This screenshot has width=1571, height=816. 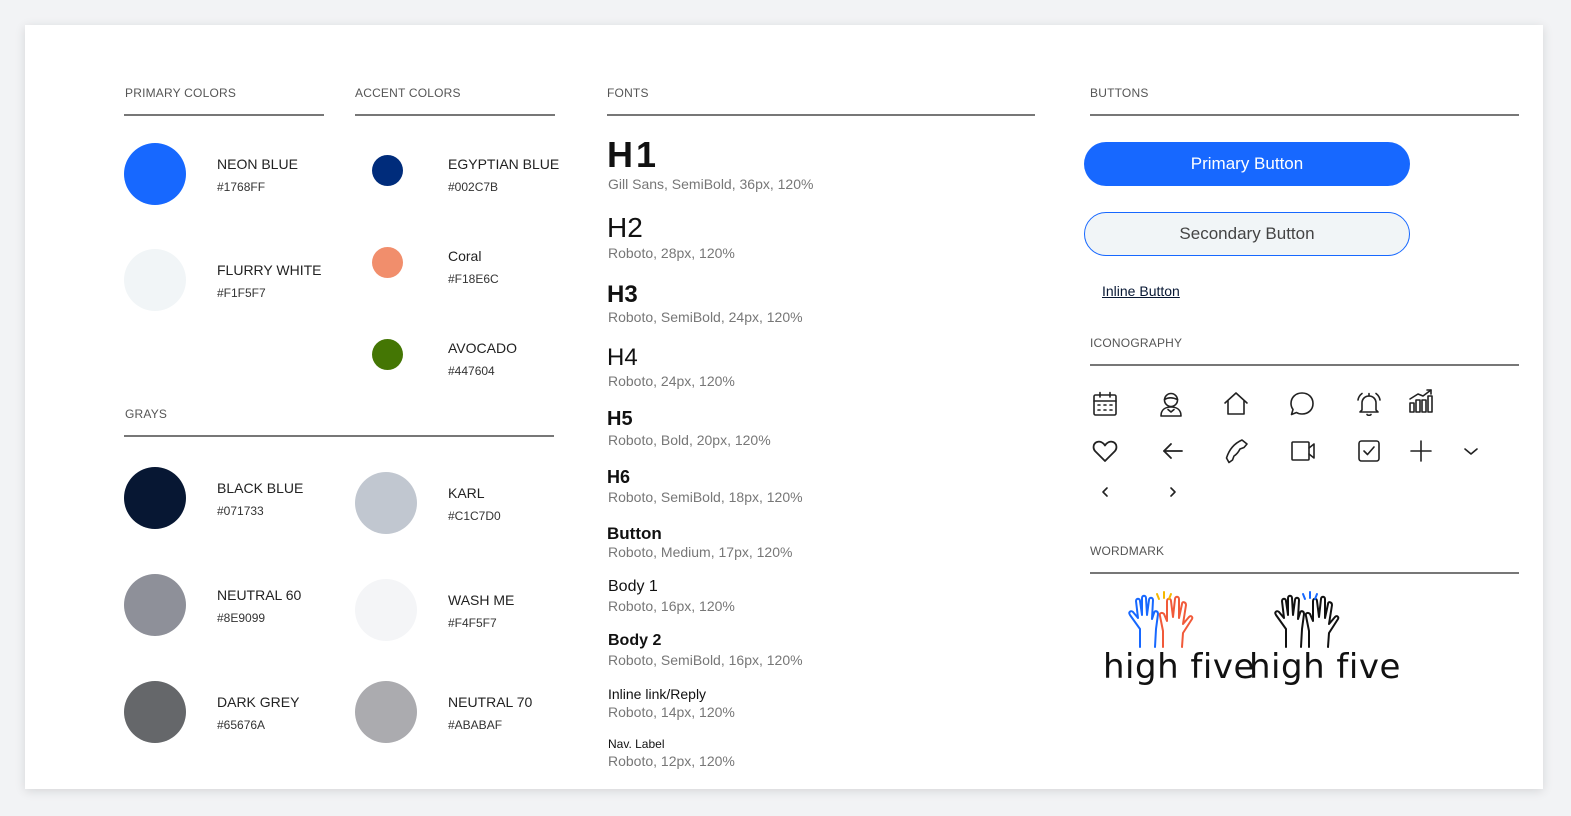 What do you see at coordinates (1173, 451) in the screenshot?
I see `arrow-left-icon` at bounding box center [1173, 451].